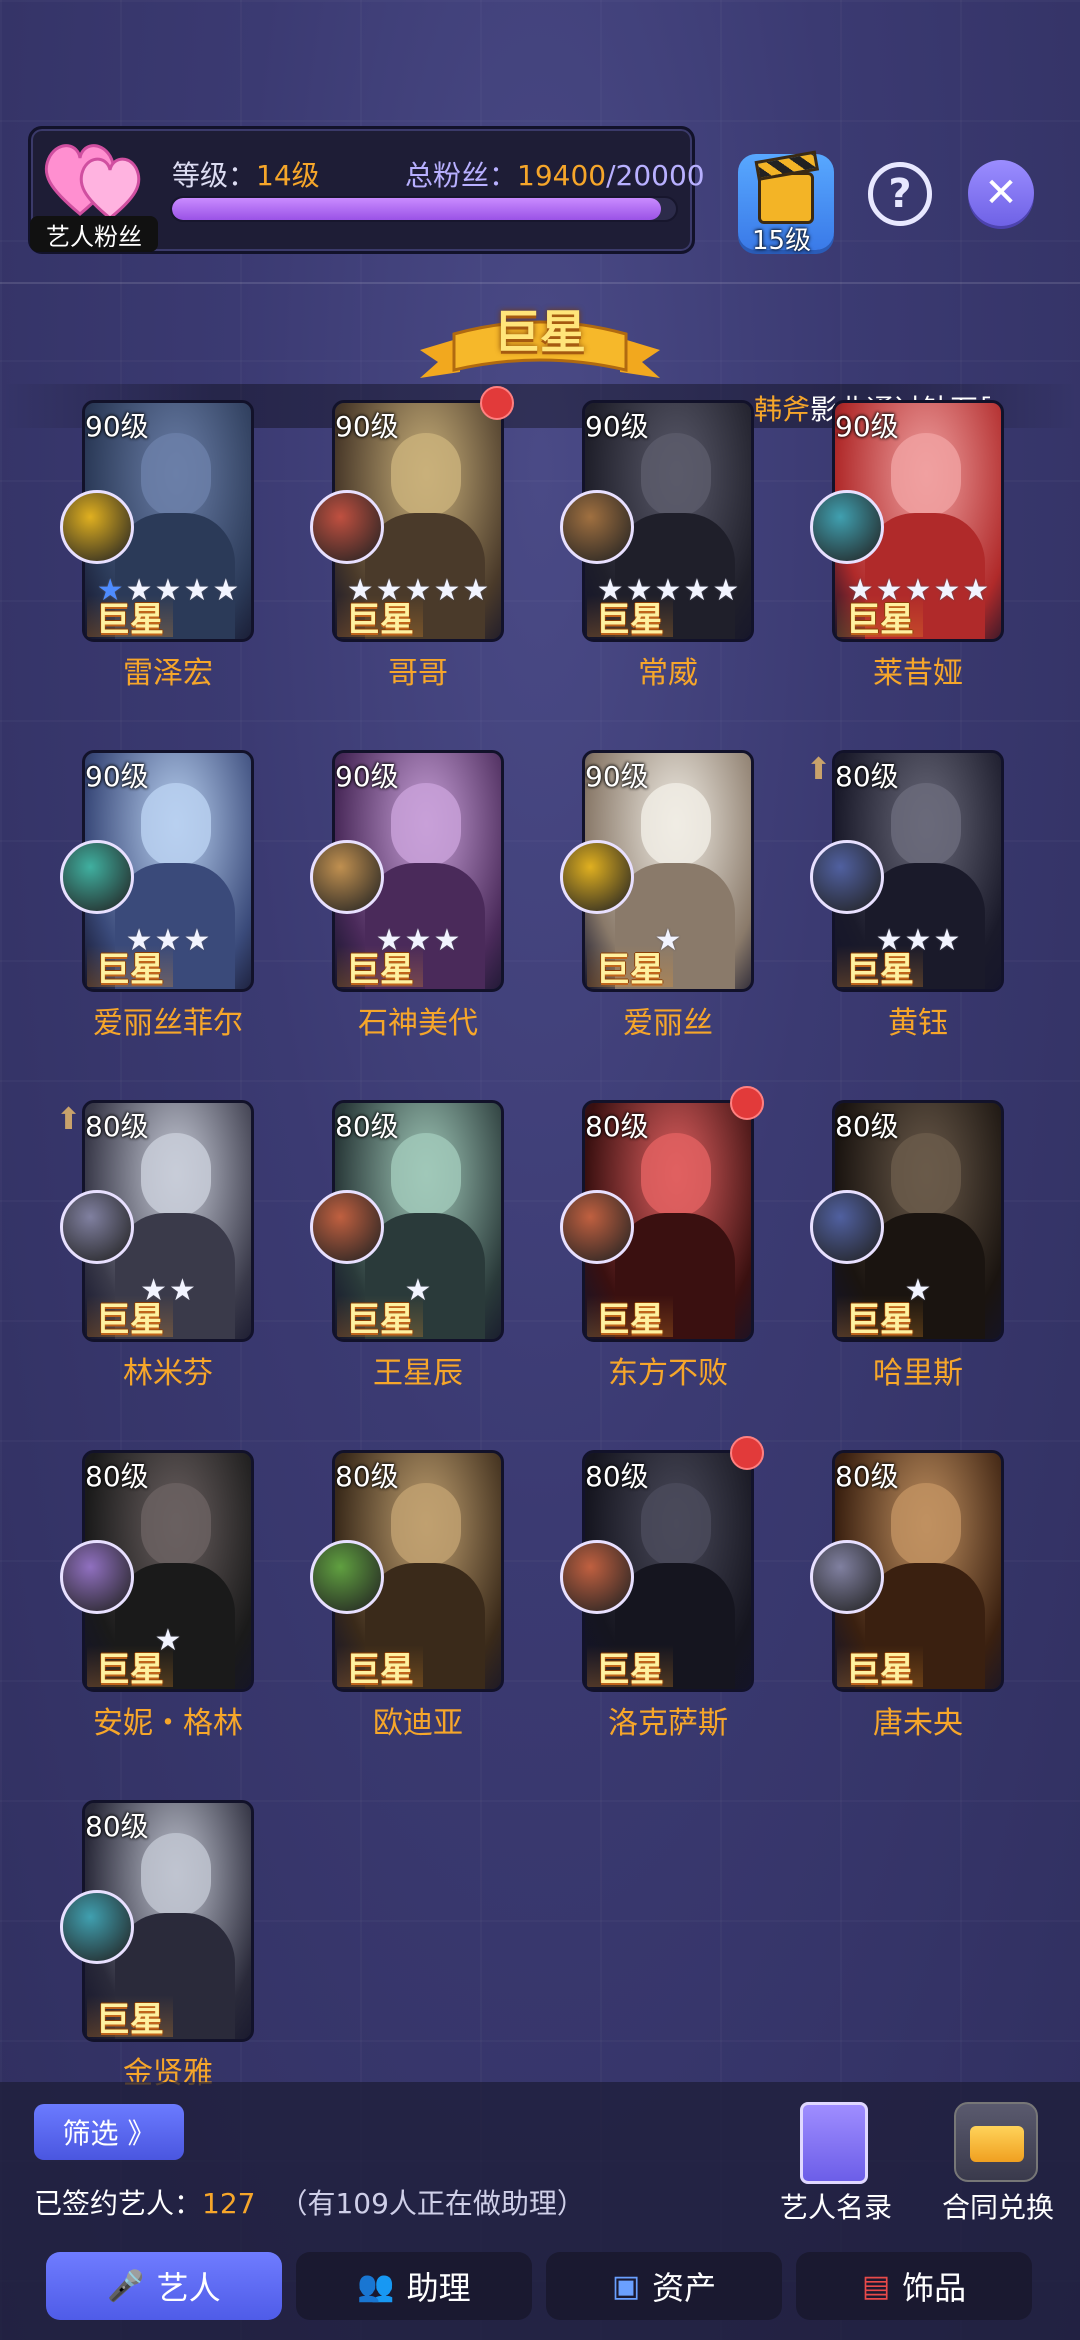 This screenshot has height=2340, width=1080. Describe the element at coordinates (109, 2132) in the screenshot. I see `filter-button: 筛选 》` at that location.